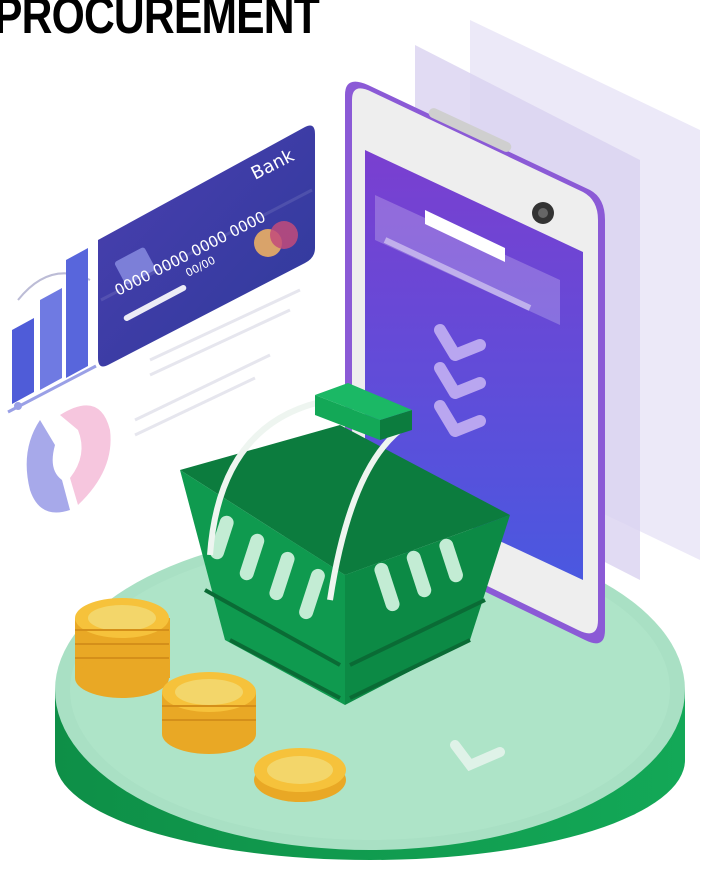 The height and width of the screenshot is (874, 709). I want to click on bar-chart-icon, so click(52, 331).